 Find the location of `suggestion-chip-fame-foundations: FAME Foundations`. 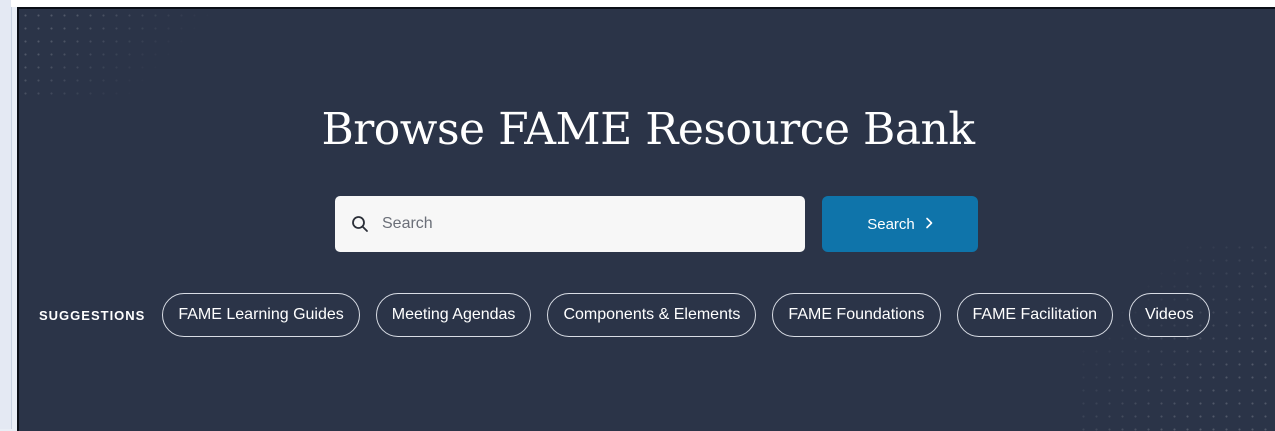

suggestion-chip-fame-foundations: FAME Foundations is located at coordinates (856, 315).